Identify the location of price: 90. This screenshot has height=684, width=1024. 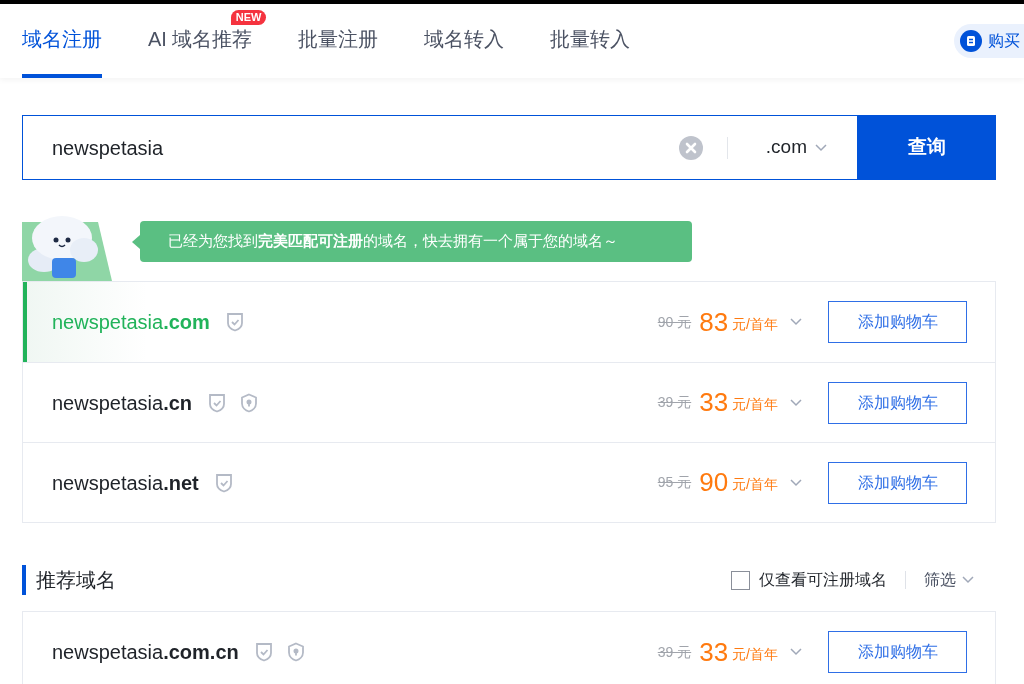
(714, 482).